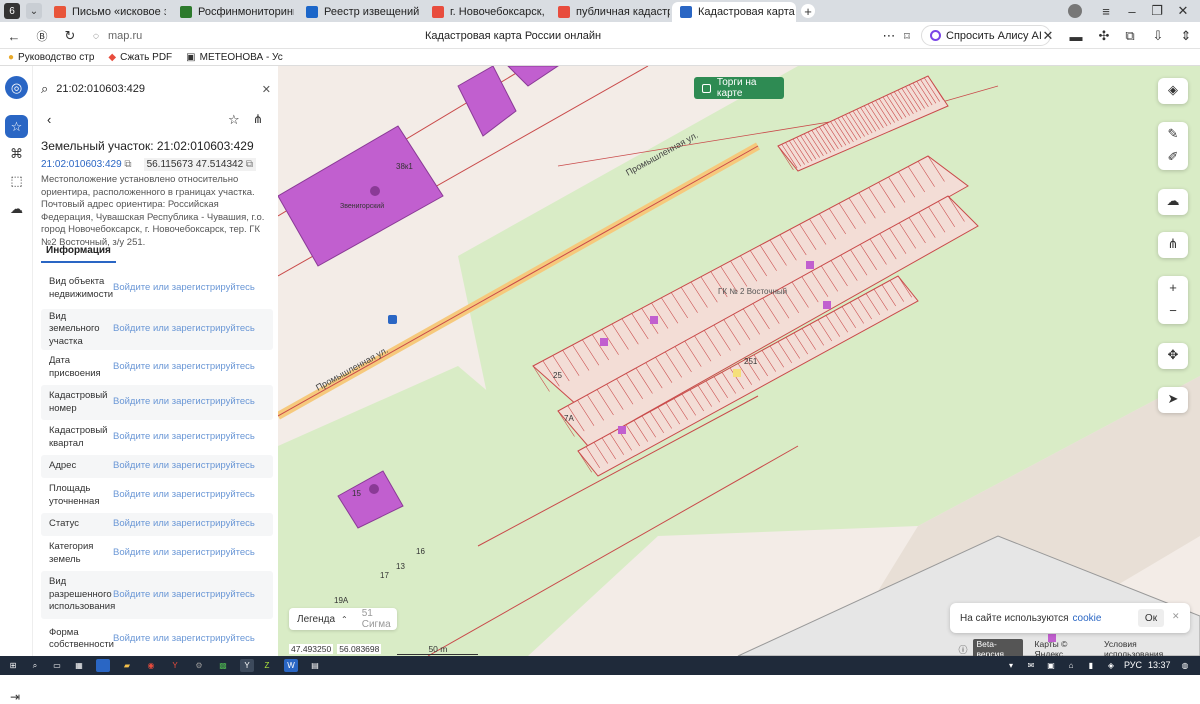 Image resolution: width=1200 pixels, height=704 pixels. I want to click on app-icon: ▤, so click(315, 665).